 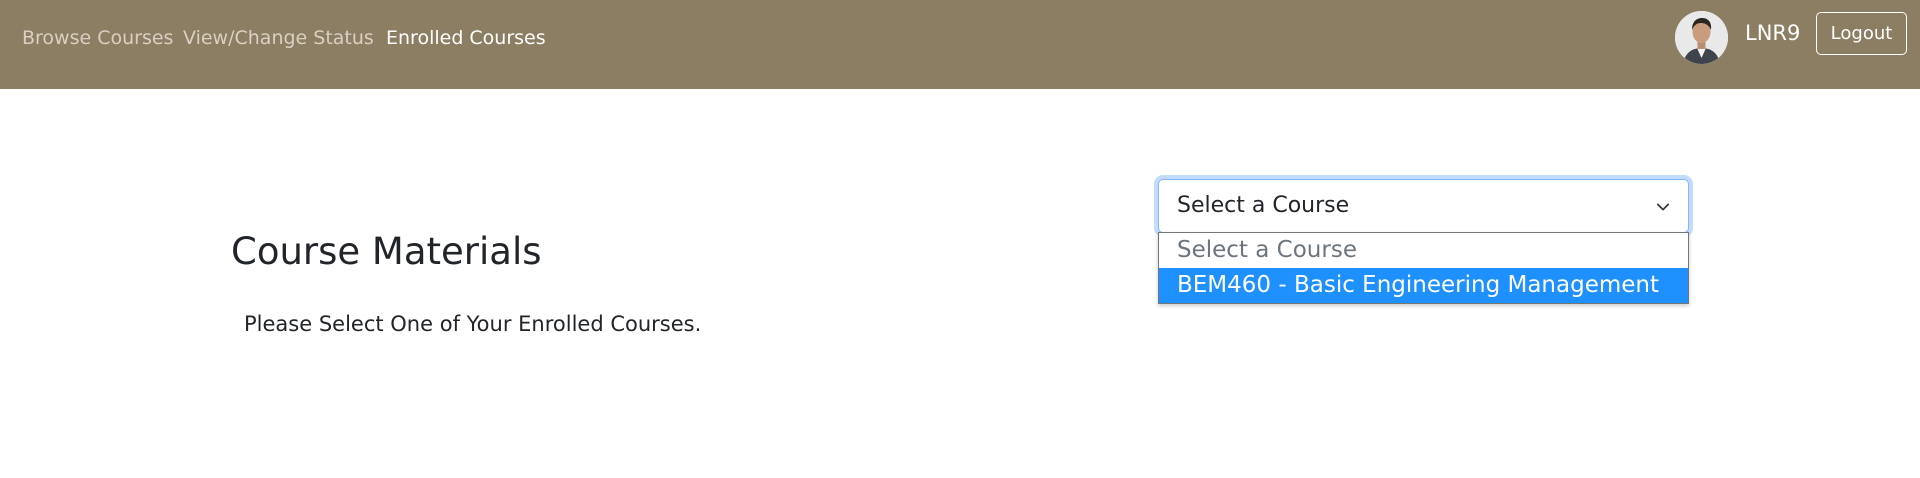 What do you see at coordinates (1423, 285) in the screenshot?
I see `course-option-bem460: BEM460 - Basic Engineering Management` at bounding box center [1423, 285].